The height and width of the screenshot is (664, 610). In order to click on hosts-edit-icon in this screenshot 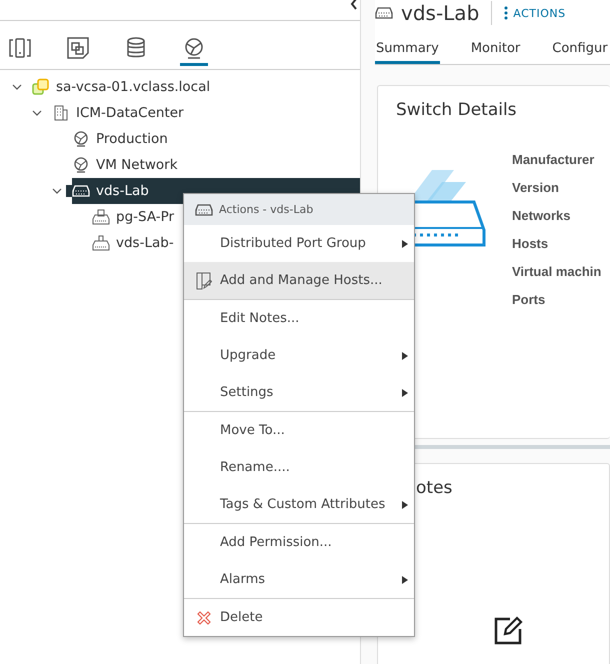, I will do `click(204, 281)`.